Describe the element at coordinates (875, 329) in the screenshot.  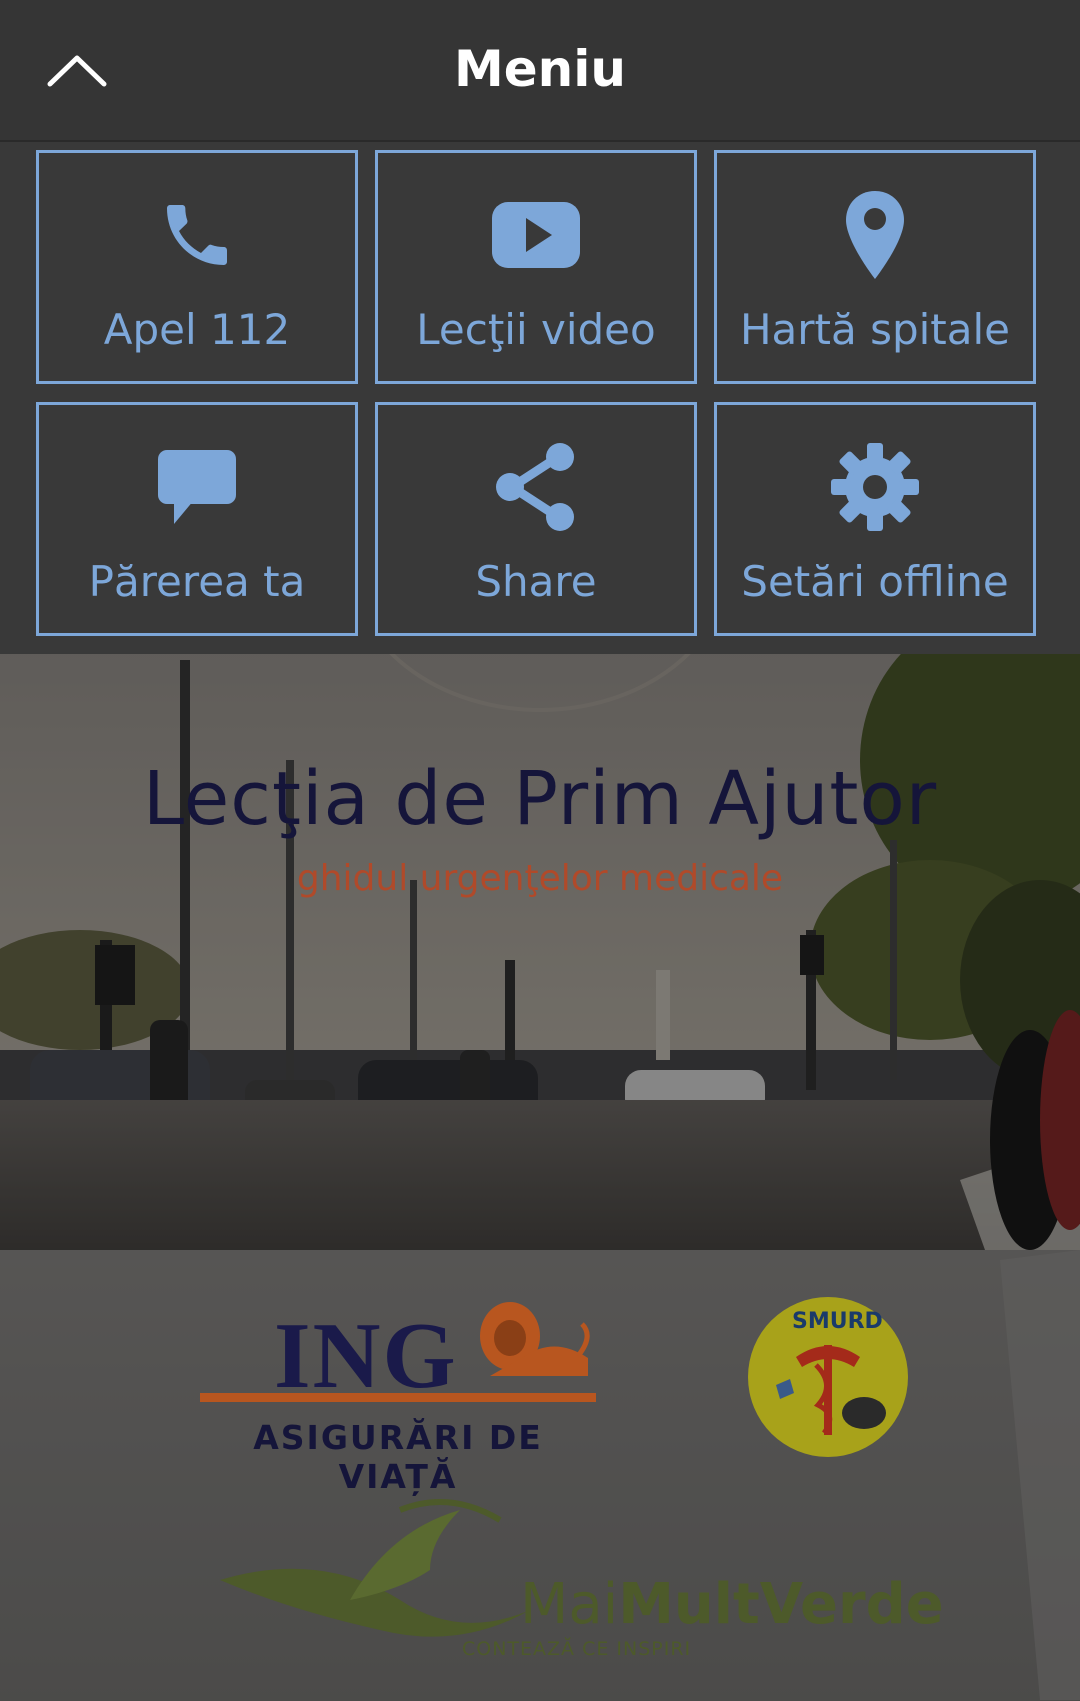
I see `menu-item-label: Hartă spitale` at that location.